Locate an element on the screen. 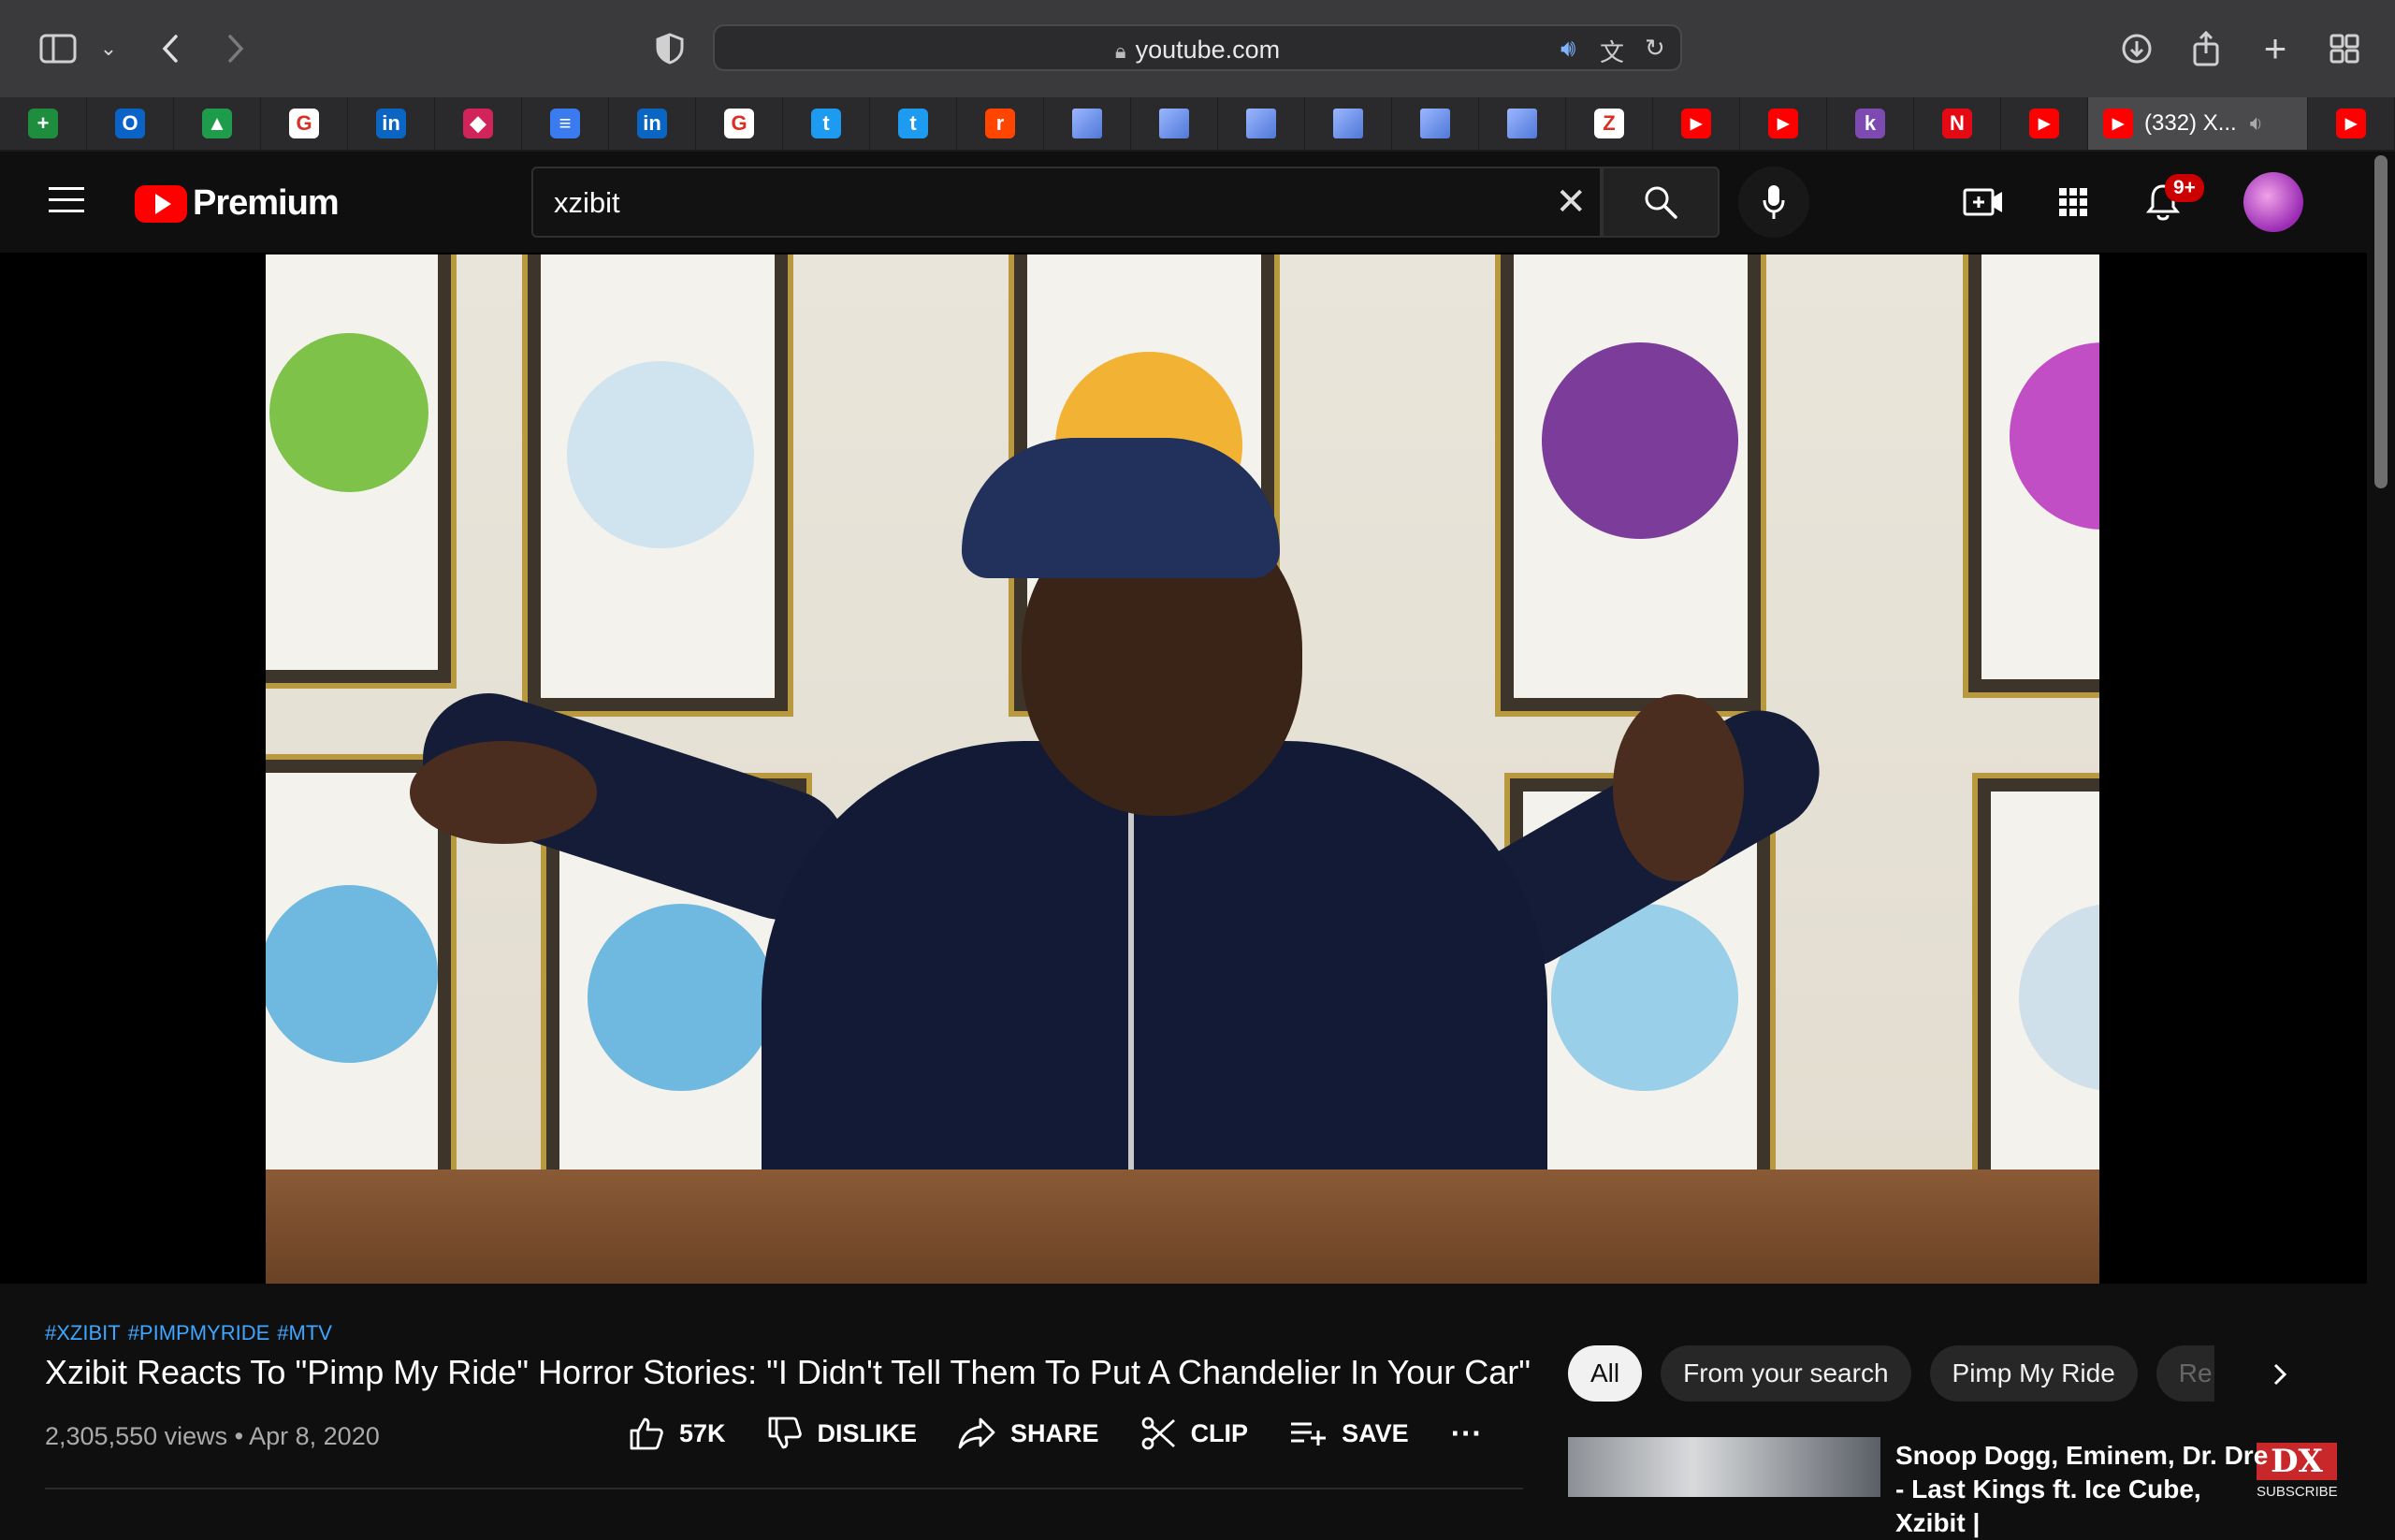  tab-reddit: r is located at coordinates (1000, 124).